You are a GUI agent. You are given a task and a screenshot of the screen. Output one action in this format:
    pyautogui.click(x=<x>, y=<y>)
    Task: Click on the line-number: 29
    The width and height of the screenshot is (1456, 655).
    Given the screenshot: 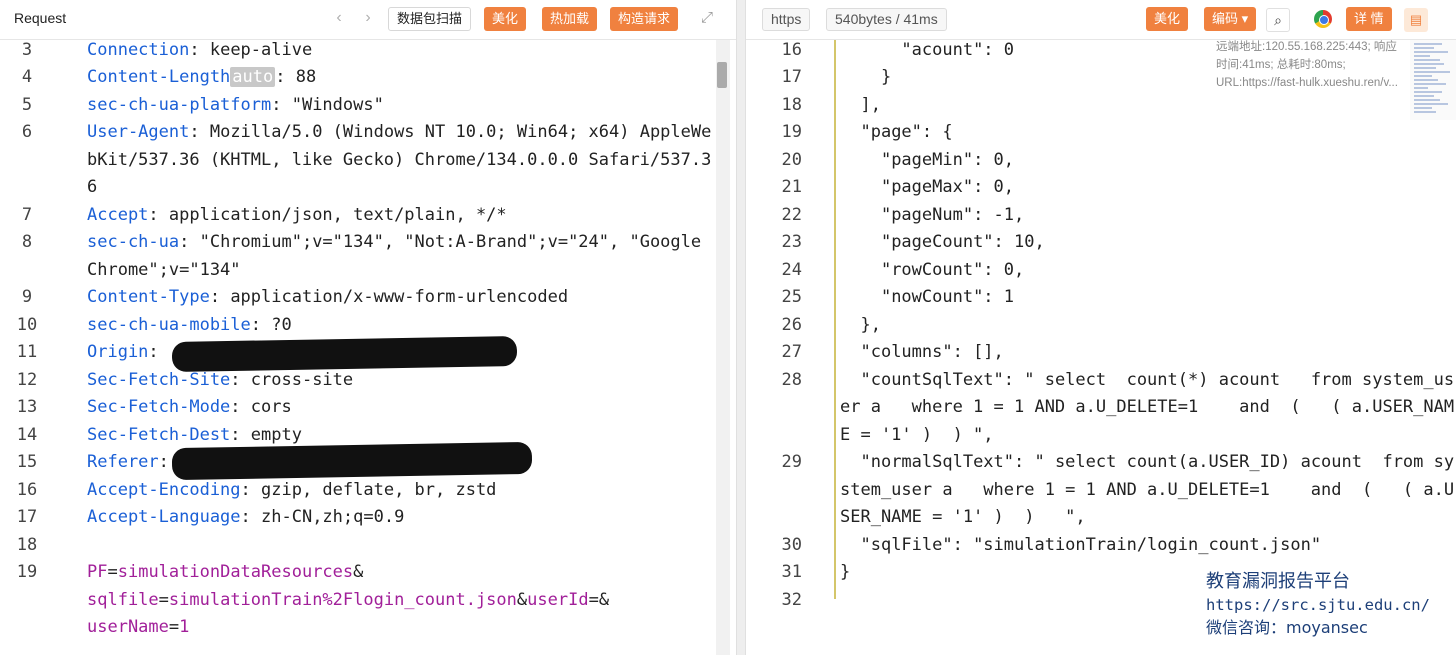 What is the action you would take?
    pyautogui.click(x=791, y=462)
    